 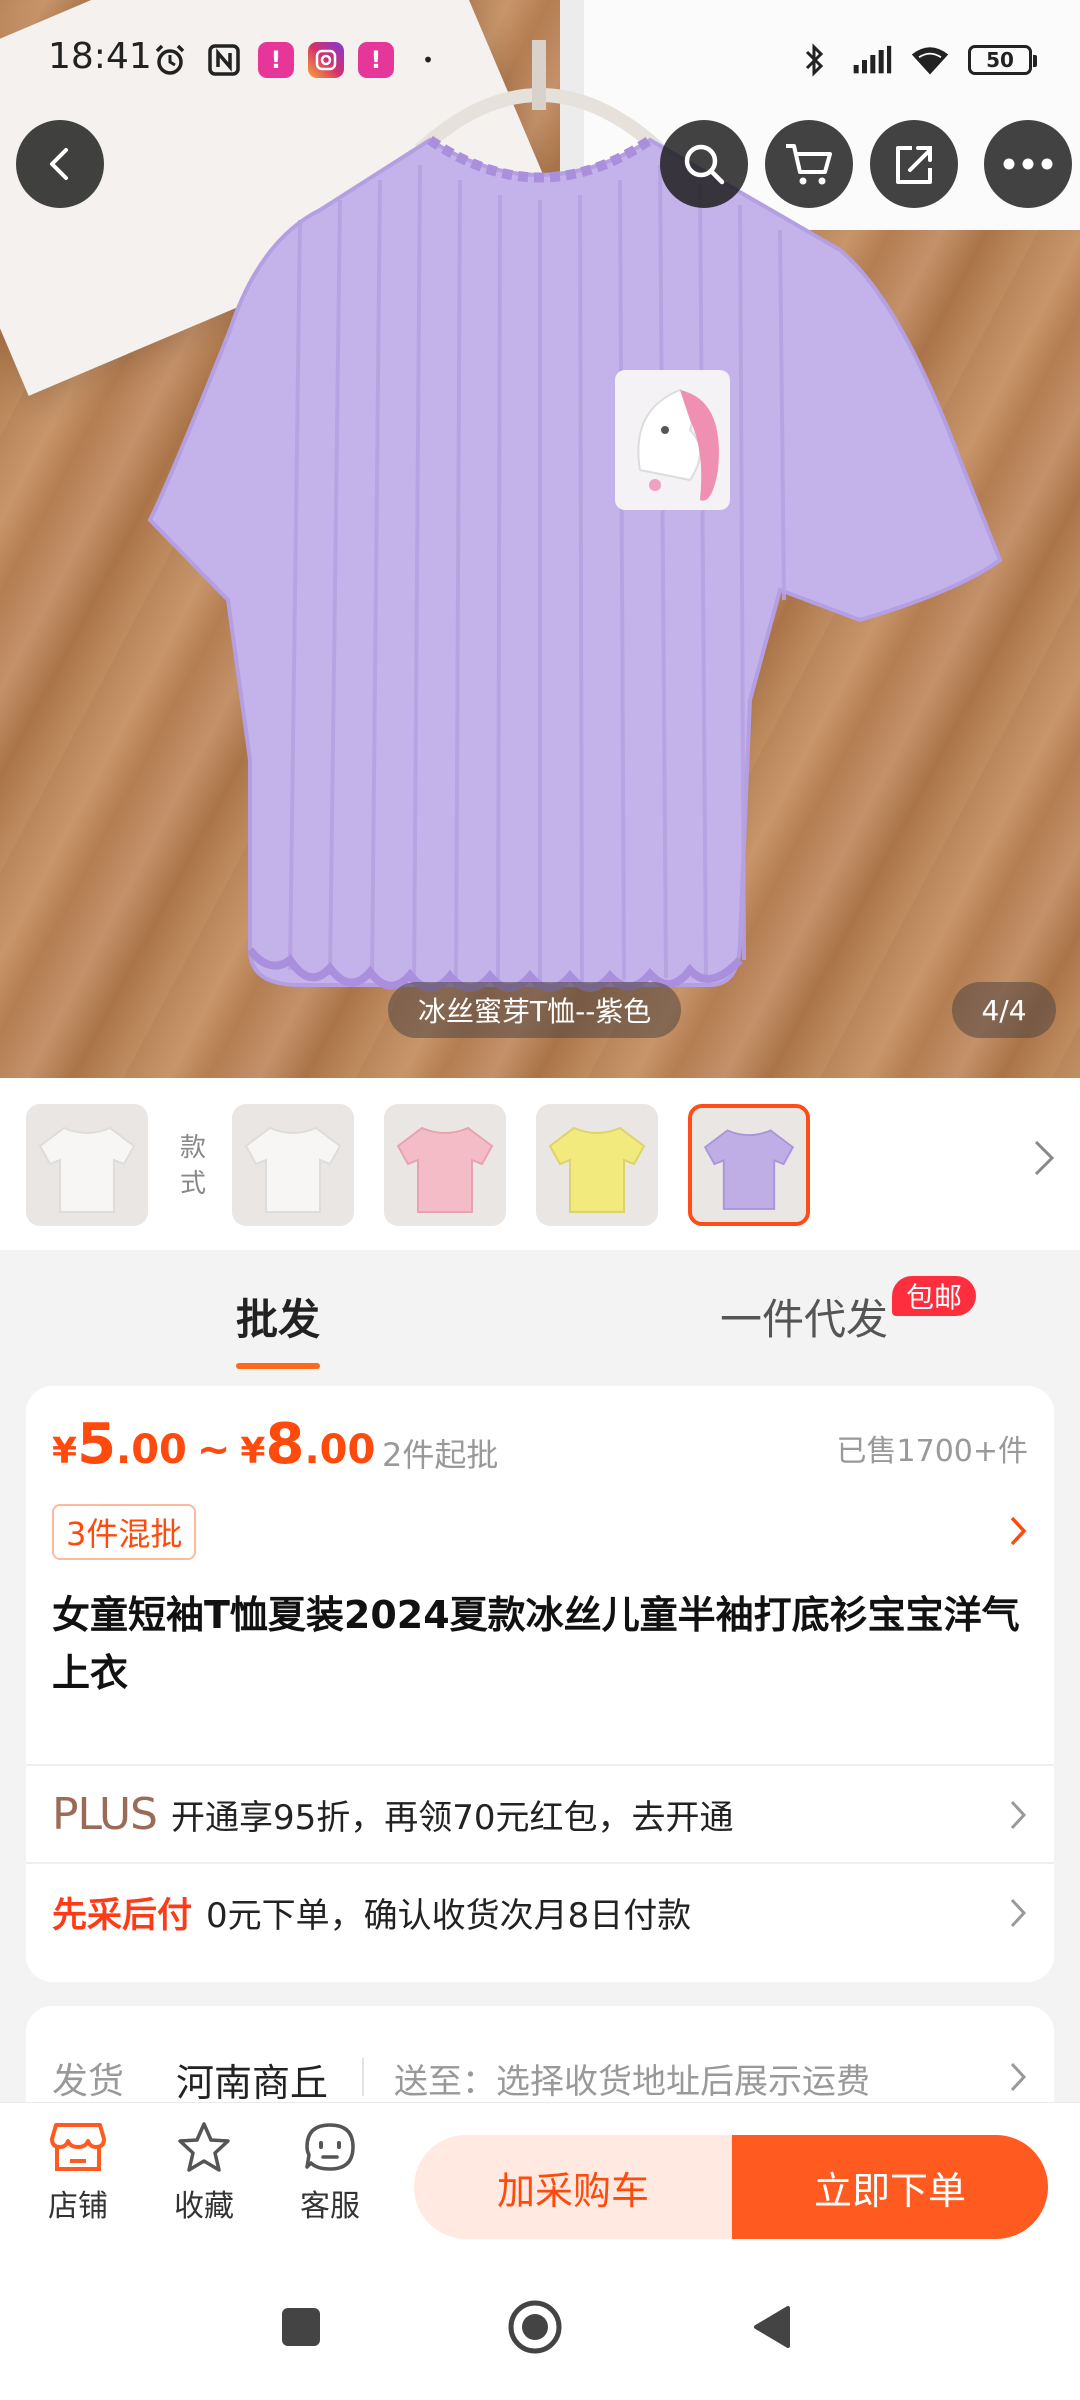 What do you see at coordinates (285, 1444) in the screenshot?
I see `price-high-integer: 8` at bounding box center [285, 1444].